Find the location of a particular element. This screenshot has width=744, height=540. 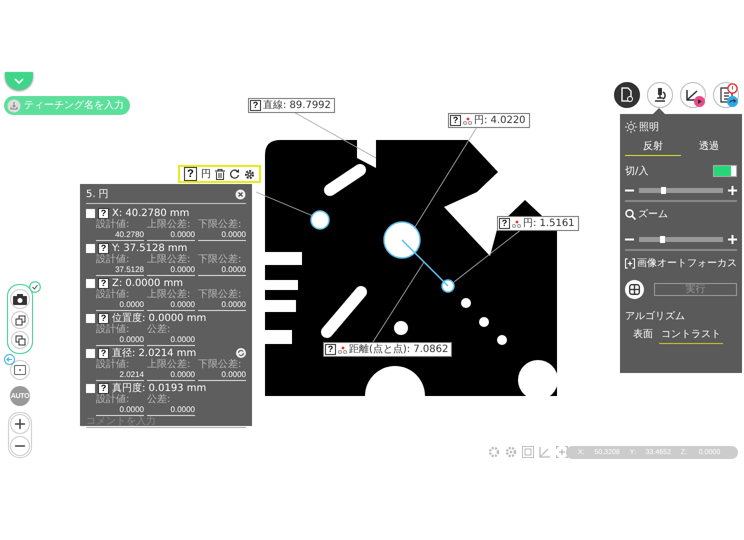

focus-icon is located at coordinates (630, 263).